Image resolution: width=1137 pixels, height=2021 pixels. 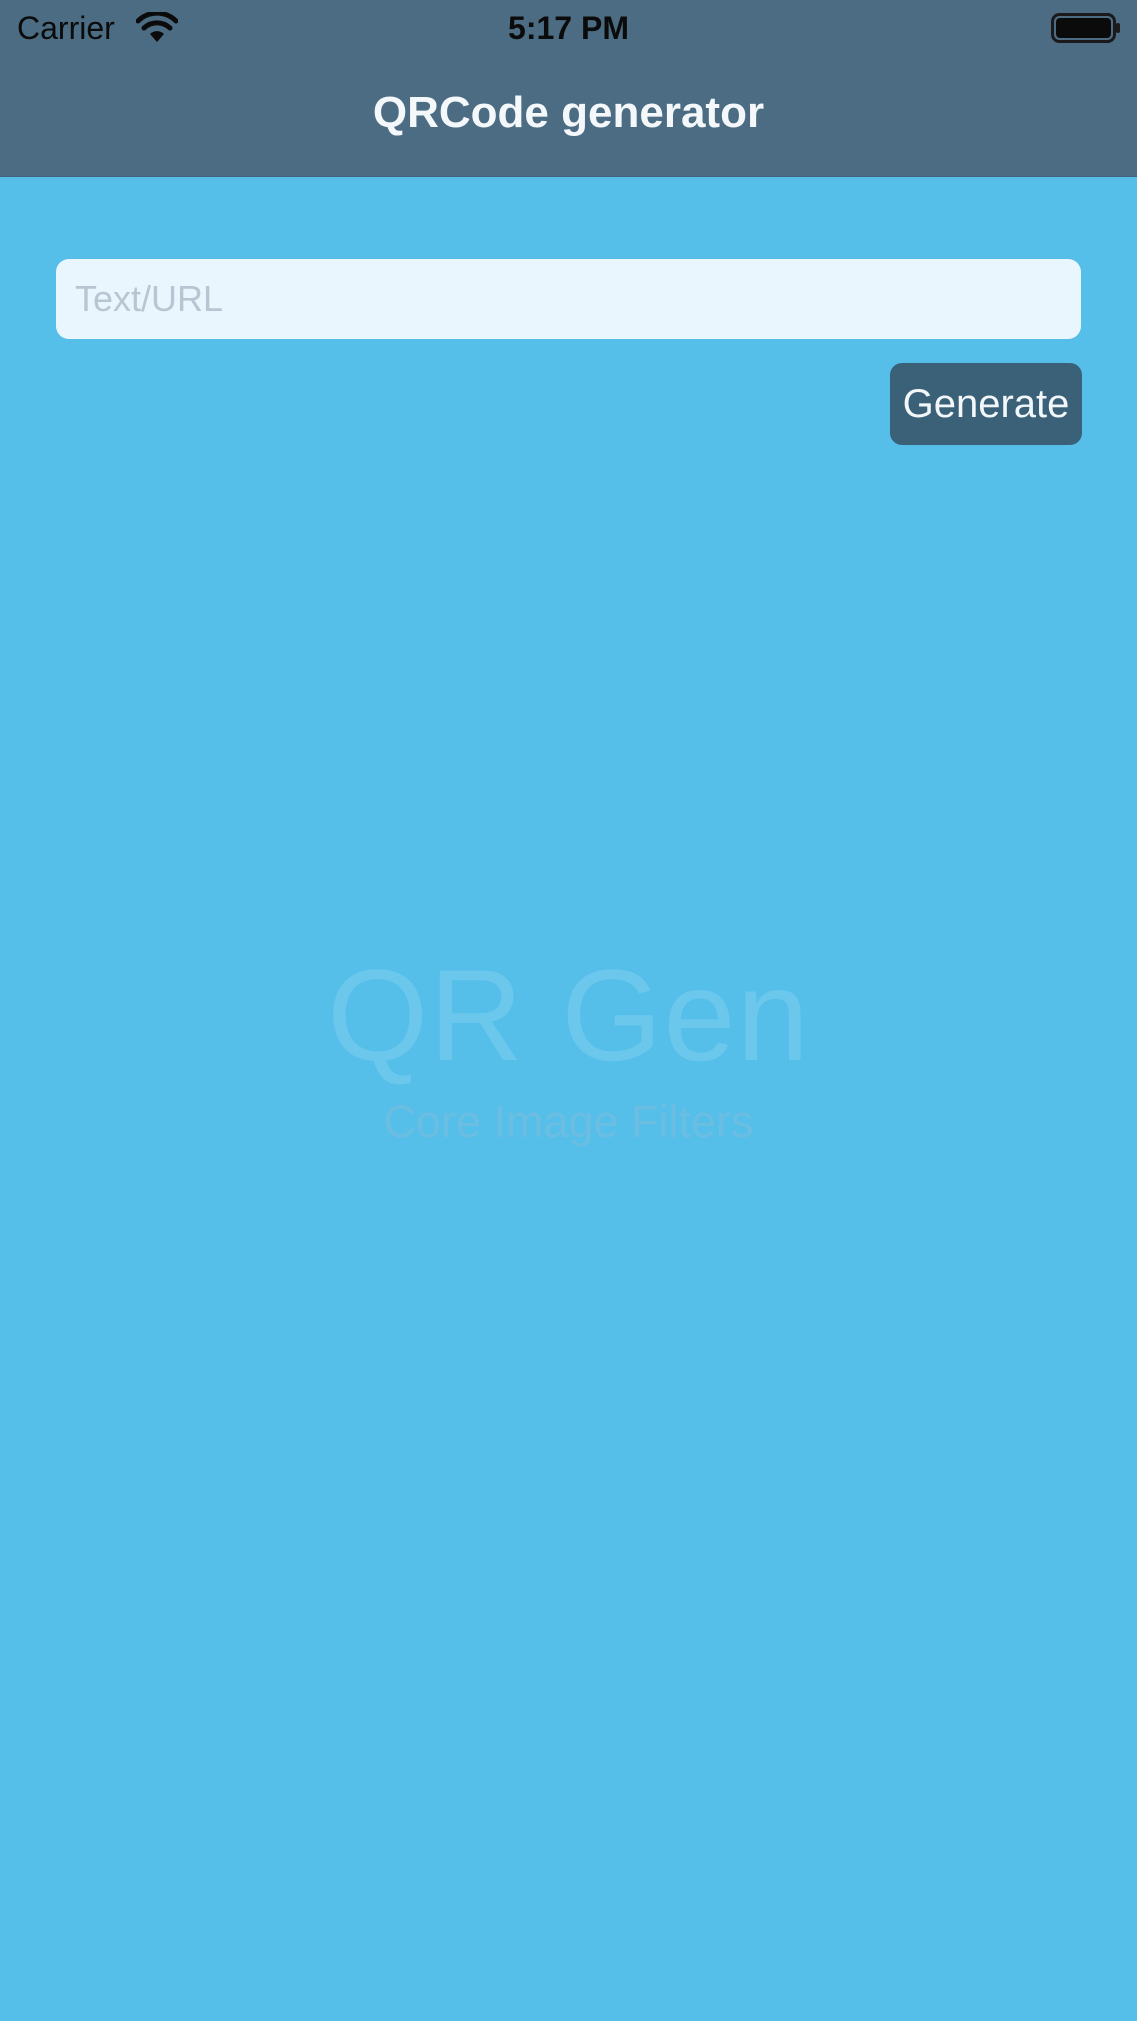 I want to click on nav-title: QRCode generator, so click(x=568, y=112).